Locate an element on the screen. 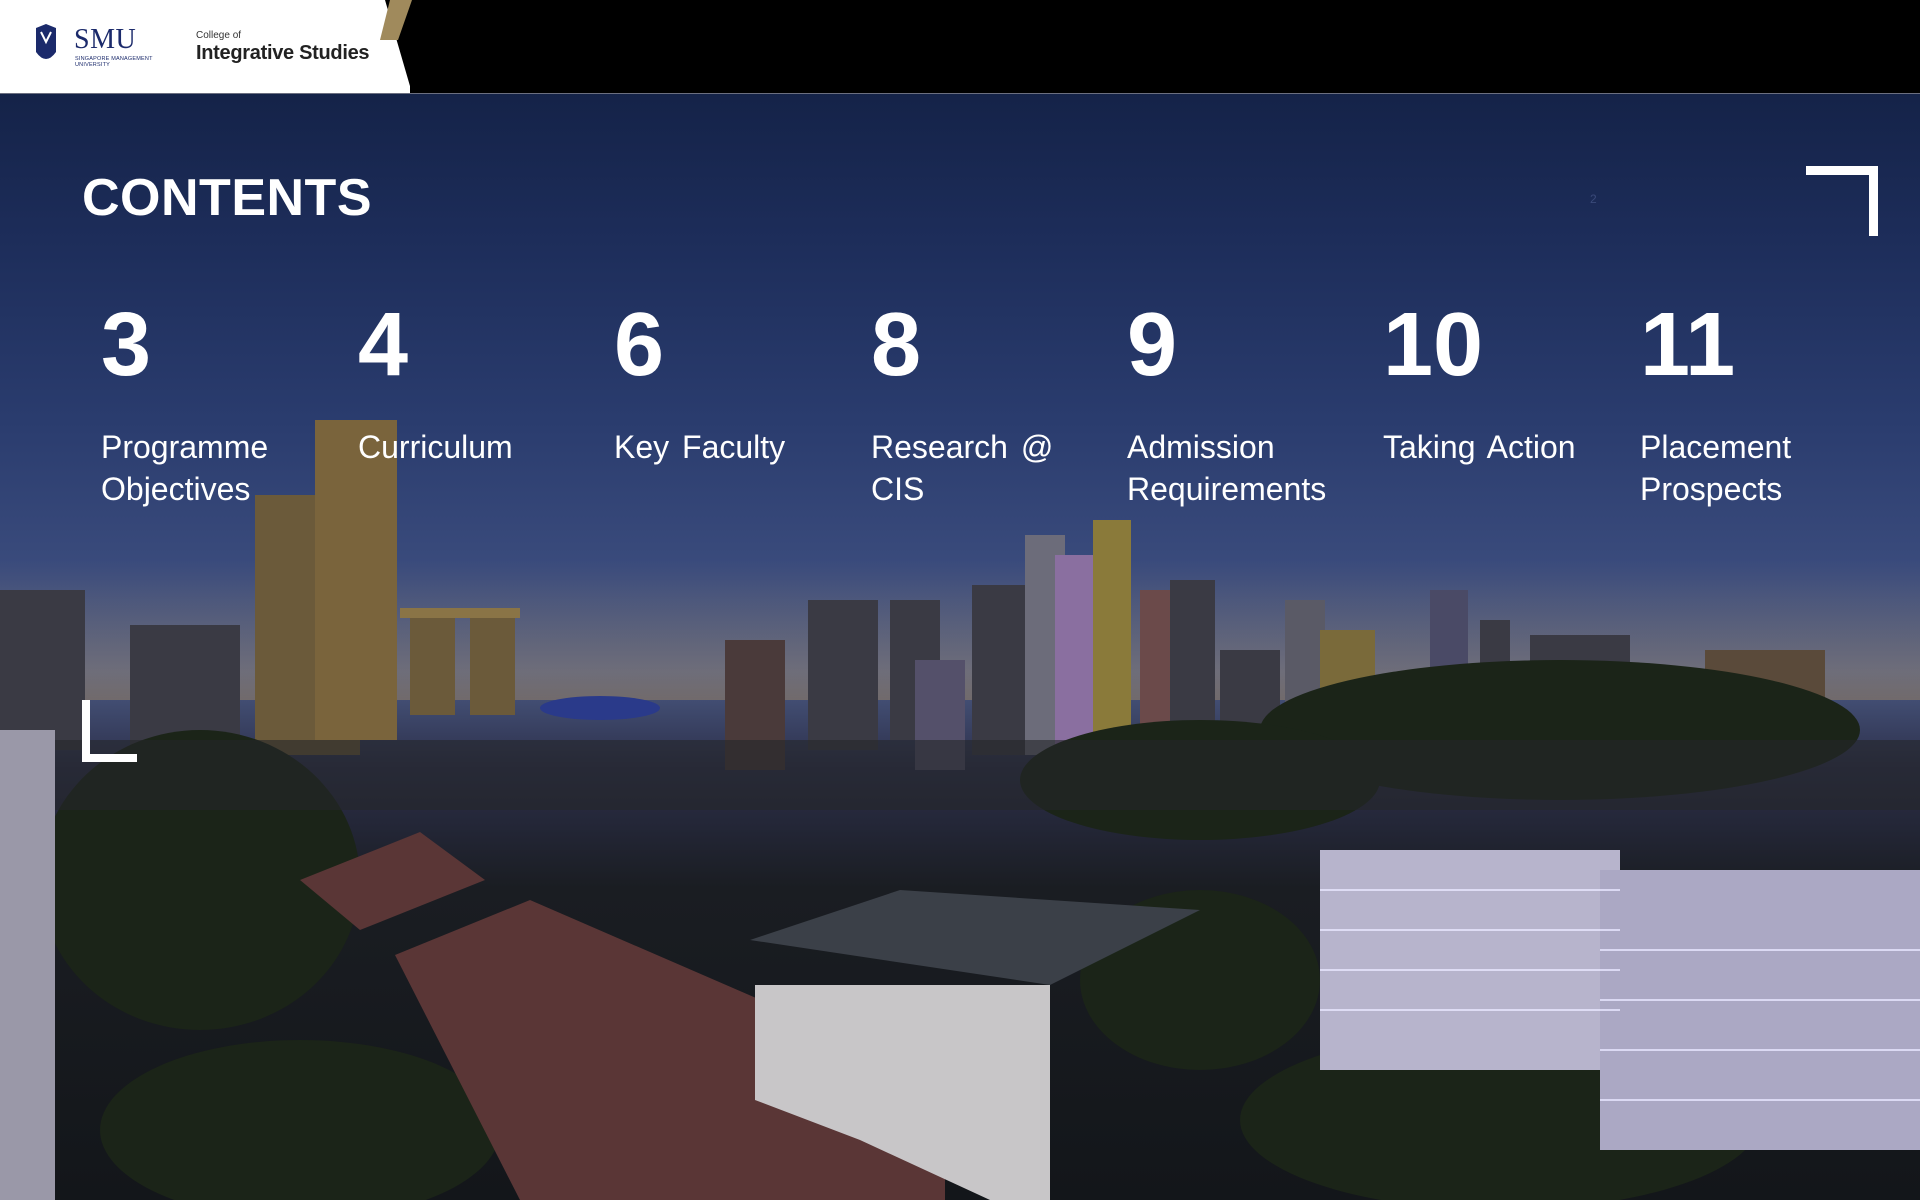 This screenshot has height=1200, width=1920. smu-logo-subtitle: SINGAPORE MANAGEMENT UNIVERSITY is located at coordinates (114, 62).